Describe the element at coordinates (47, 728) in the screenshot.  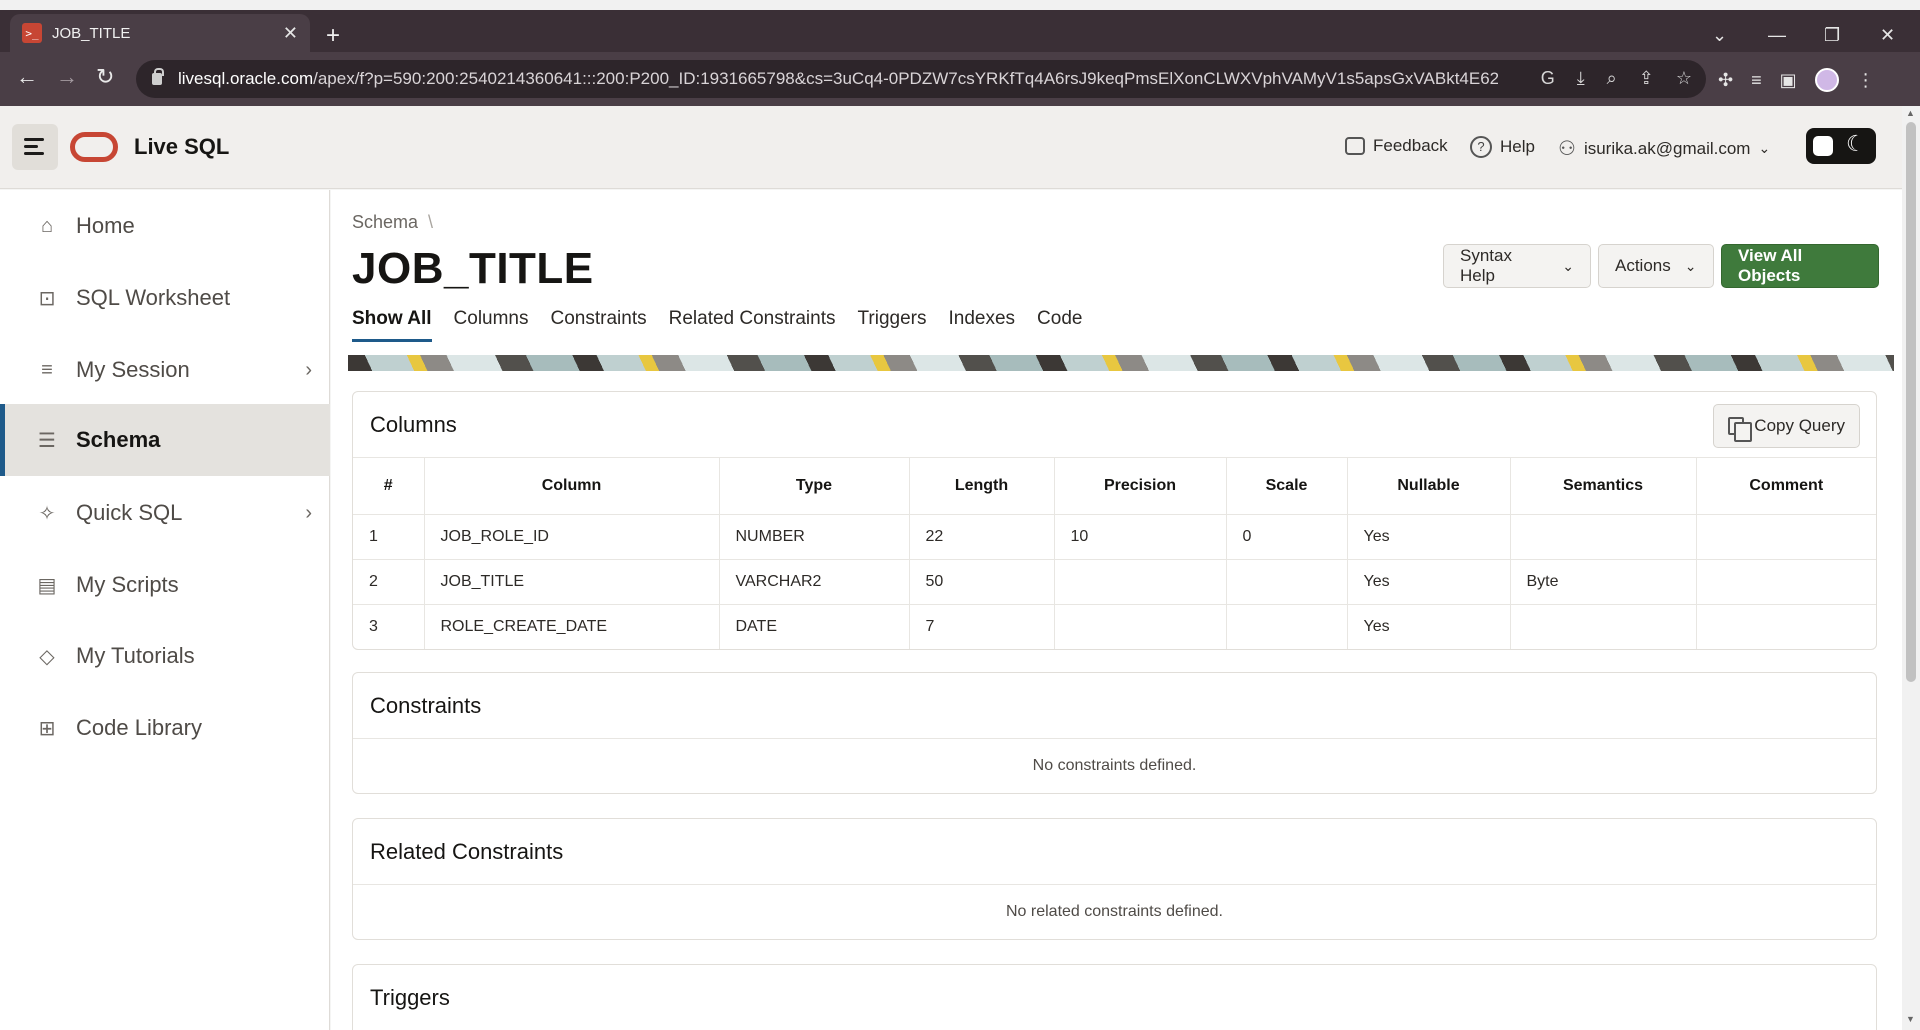
I see `library-icon: ⊞` at that location.